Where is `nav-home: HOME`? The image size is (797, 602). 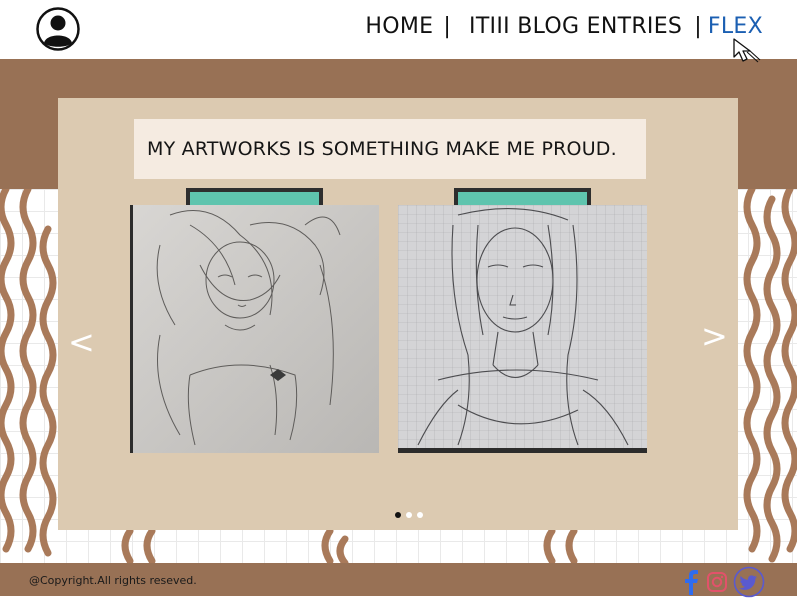 nav-home: HOME is located at coordinates (399, 26).